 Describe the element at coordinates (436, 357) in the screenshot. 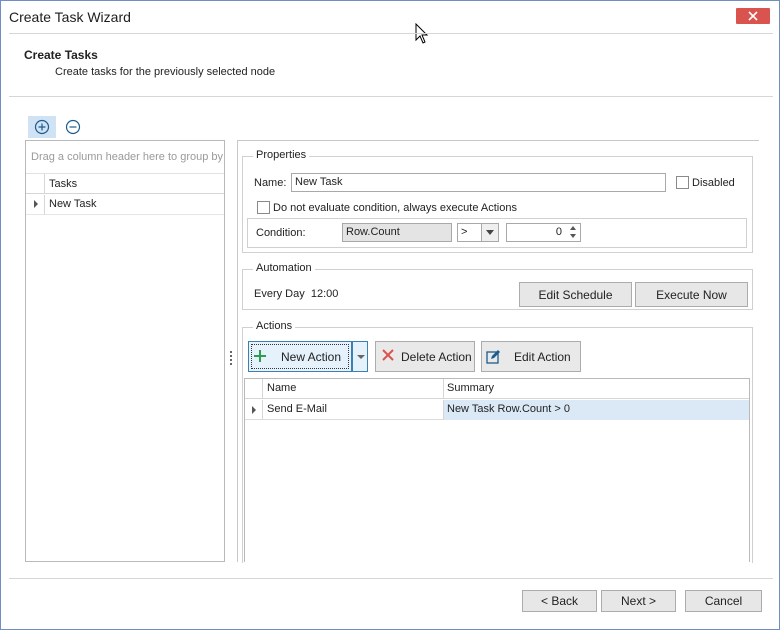

I see `delete-action-label: Delete Action` at that location.